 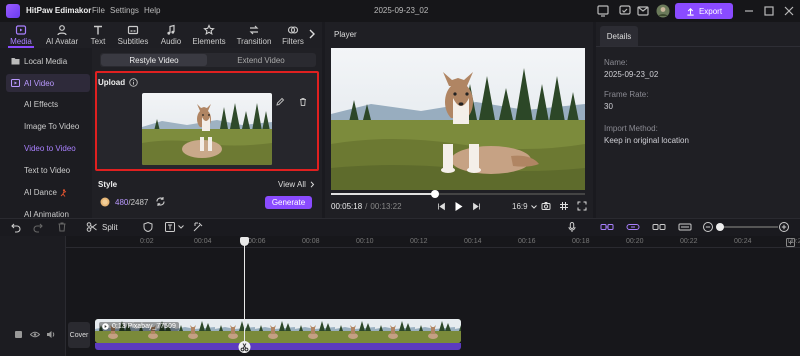 What do you see at coordinates (458, 119) in the screenshot?
I see `video-preview` at bounding box center [458, 119].